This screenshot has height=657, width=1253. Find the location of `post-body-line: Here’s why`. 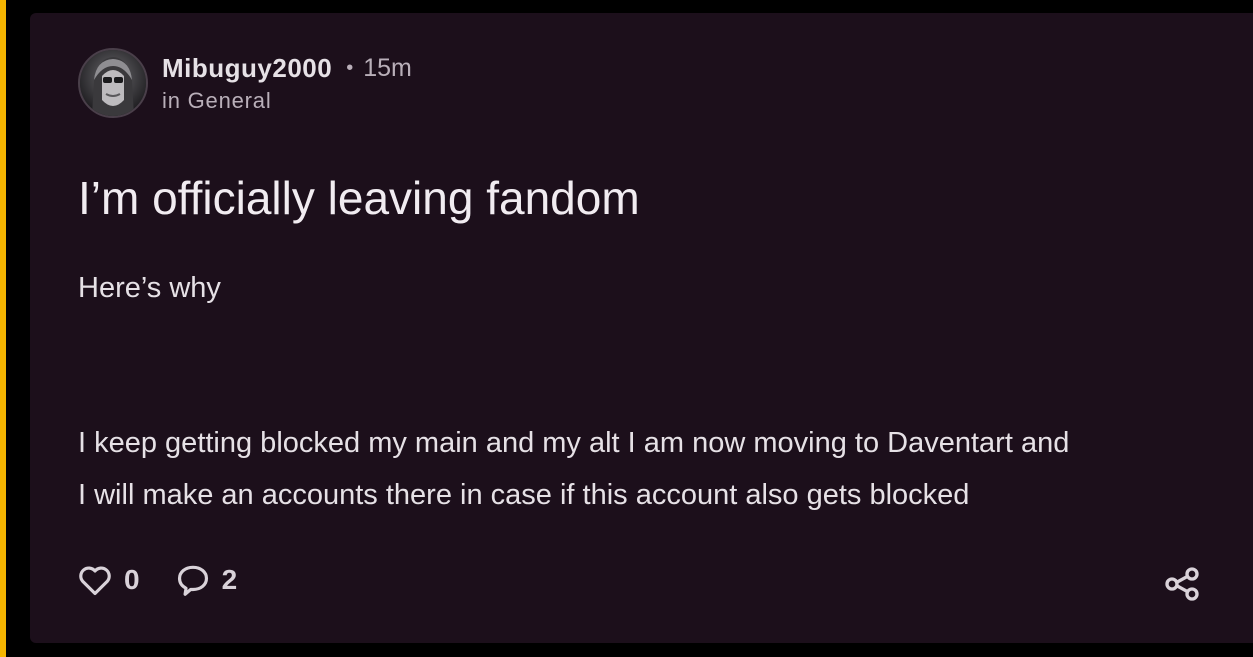

post-body-line: Here’s why is located at coordinates (149, 288).